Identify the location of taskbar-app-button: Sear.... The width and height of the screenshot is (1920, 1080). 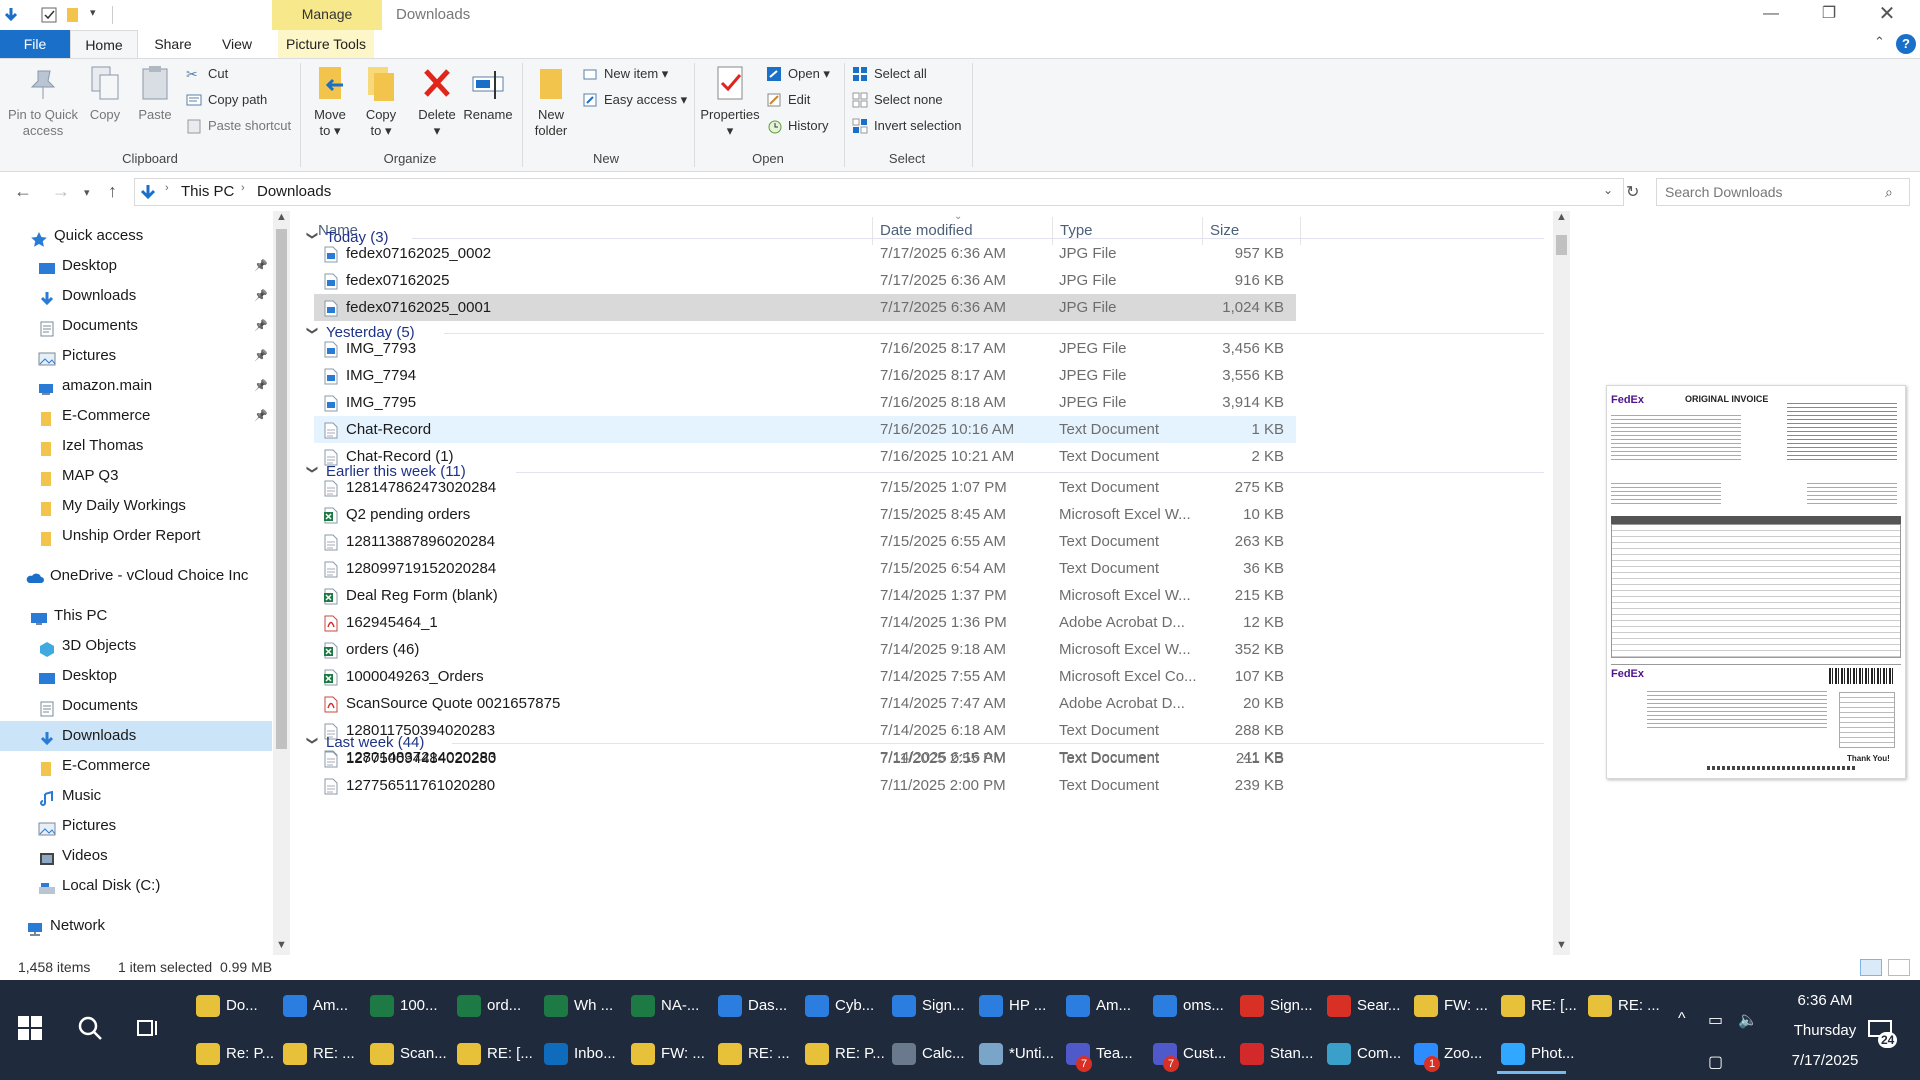
(1361, 1006).